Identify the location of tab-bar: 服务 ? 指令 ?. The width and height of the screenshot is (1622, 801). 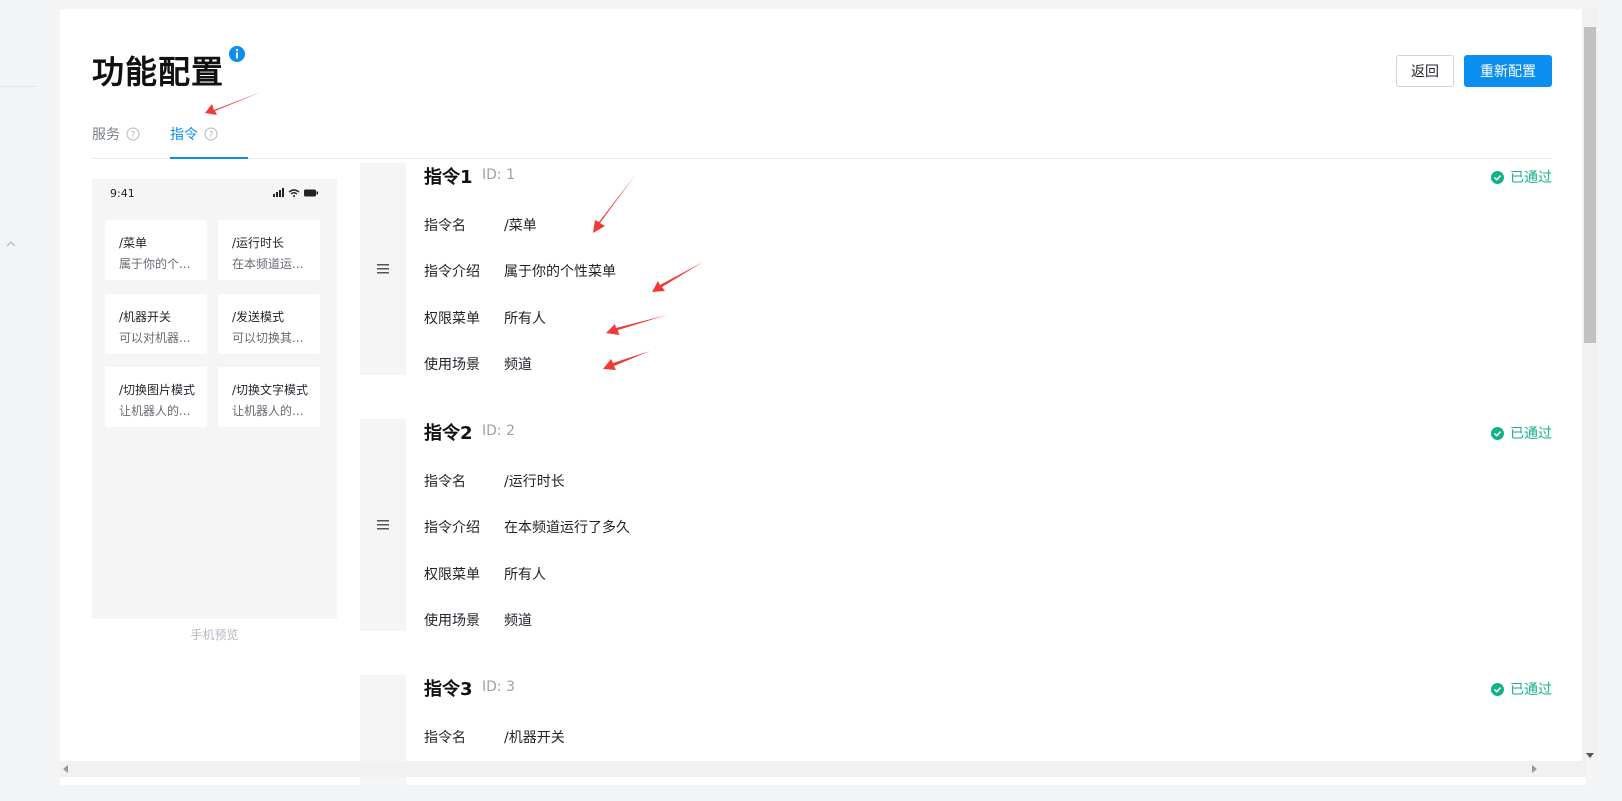
(822, 134).